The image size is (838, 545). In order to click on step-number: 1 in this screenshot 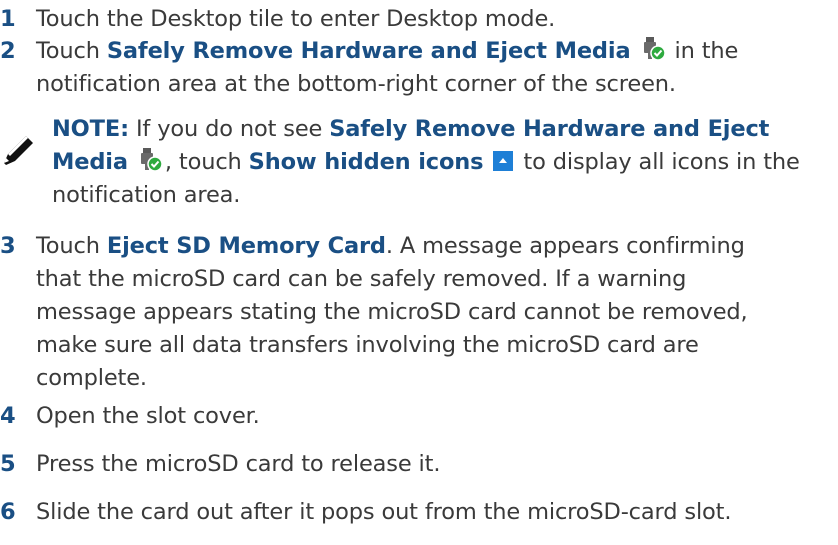, I will do `click(8, 19)`.